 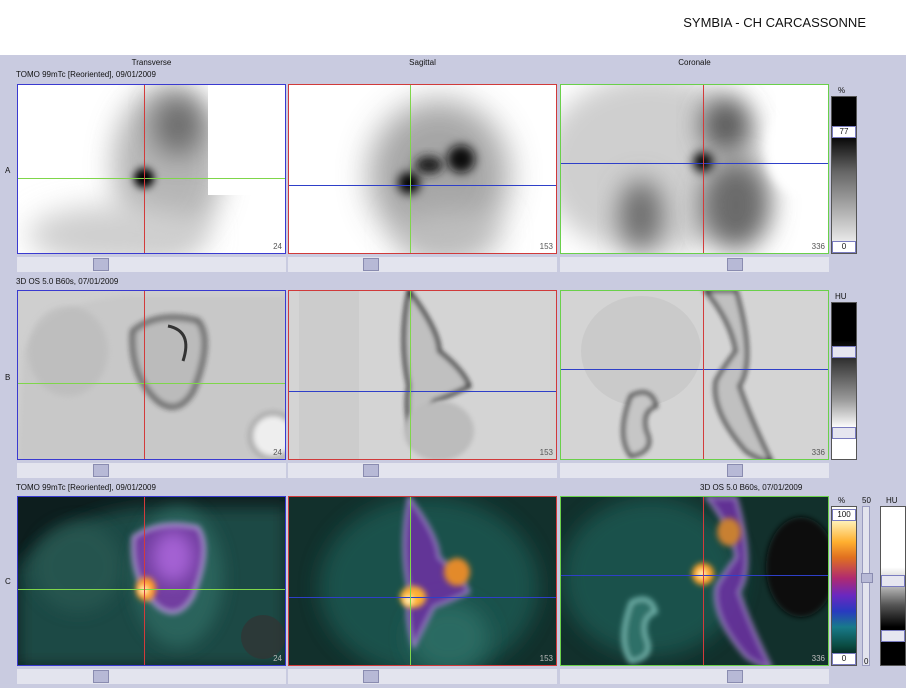 What do you see at coordinates (151, 169) in the screenshot?
I see `viewport-a-transverse: 24` at bounding box center [151, 169].